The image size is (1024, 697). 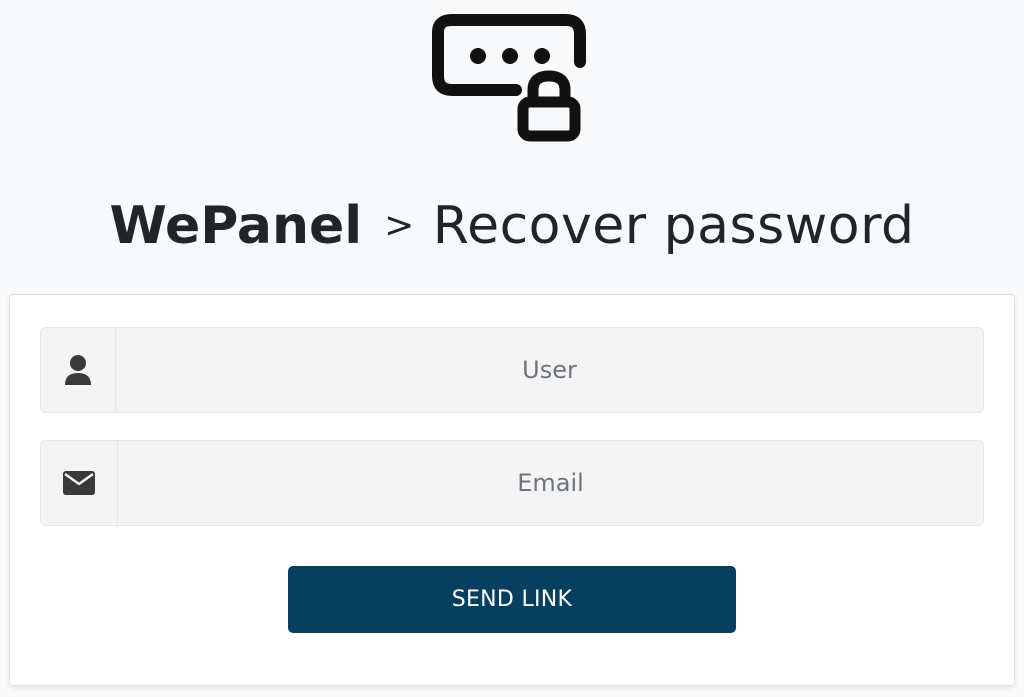 I want to click on user-icon, so click(x=78, y=370).